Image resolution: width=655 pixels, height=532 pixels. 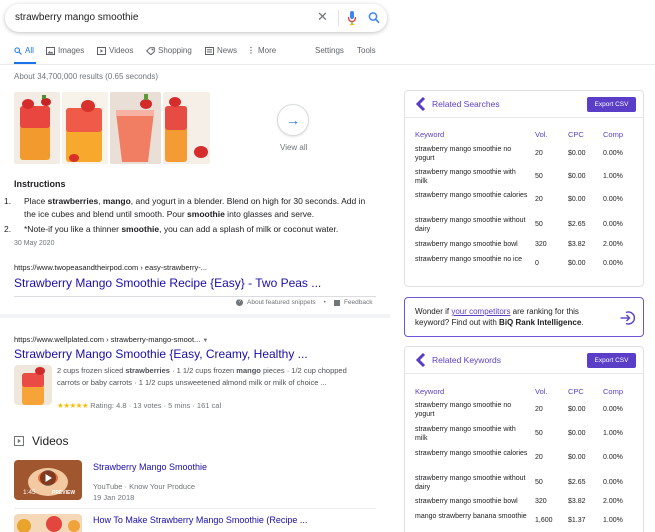 What do you see at coordinates (196, 18) in the screenshot?
I see `search-box: strawberry mango smoothie ✕` at bounding box center [196, 18].